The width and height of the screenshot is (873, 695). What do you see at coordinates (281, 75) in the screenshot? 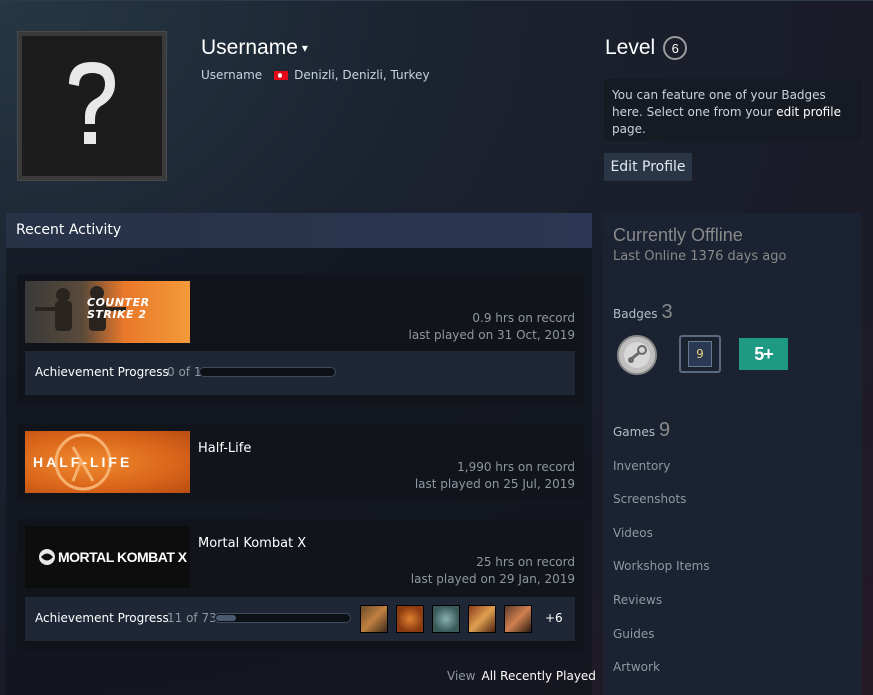
I see `turkey-flag-icon` at bounding box center [281, 75].